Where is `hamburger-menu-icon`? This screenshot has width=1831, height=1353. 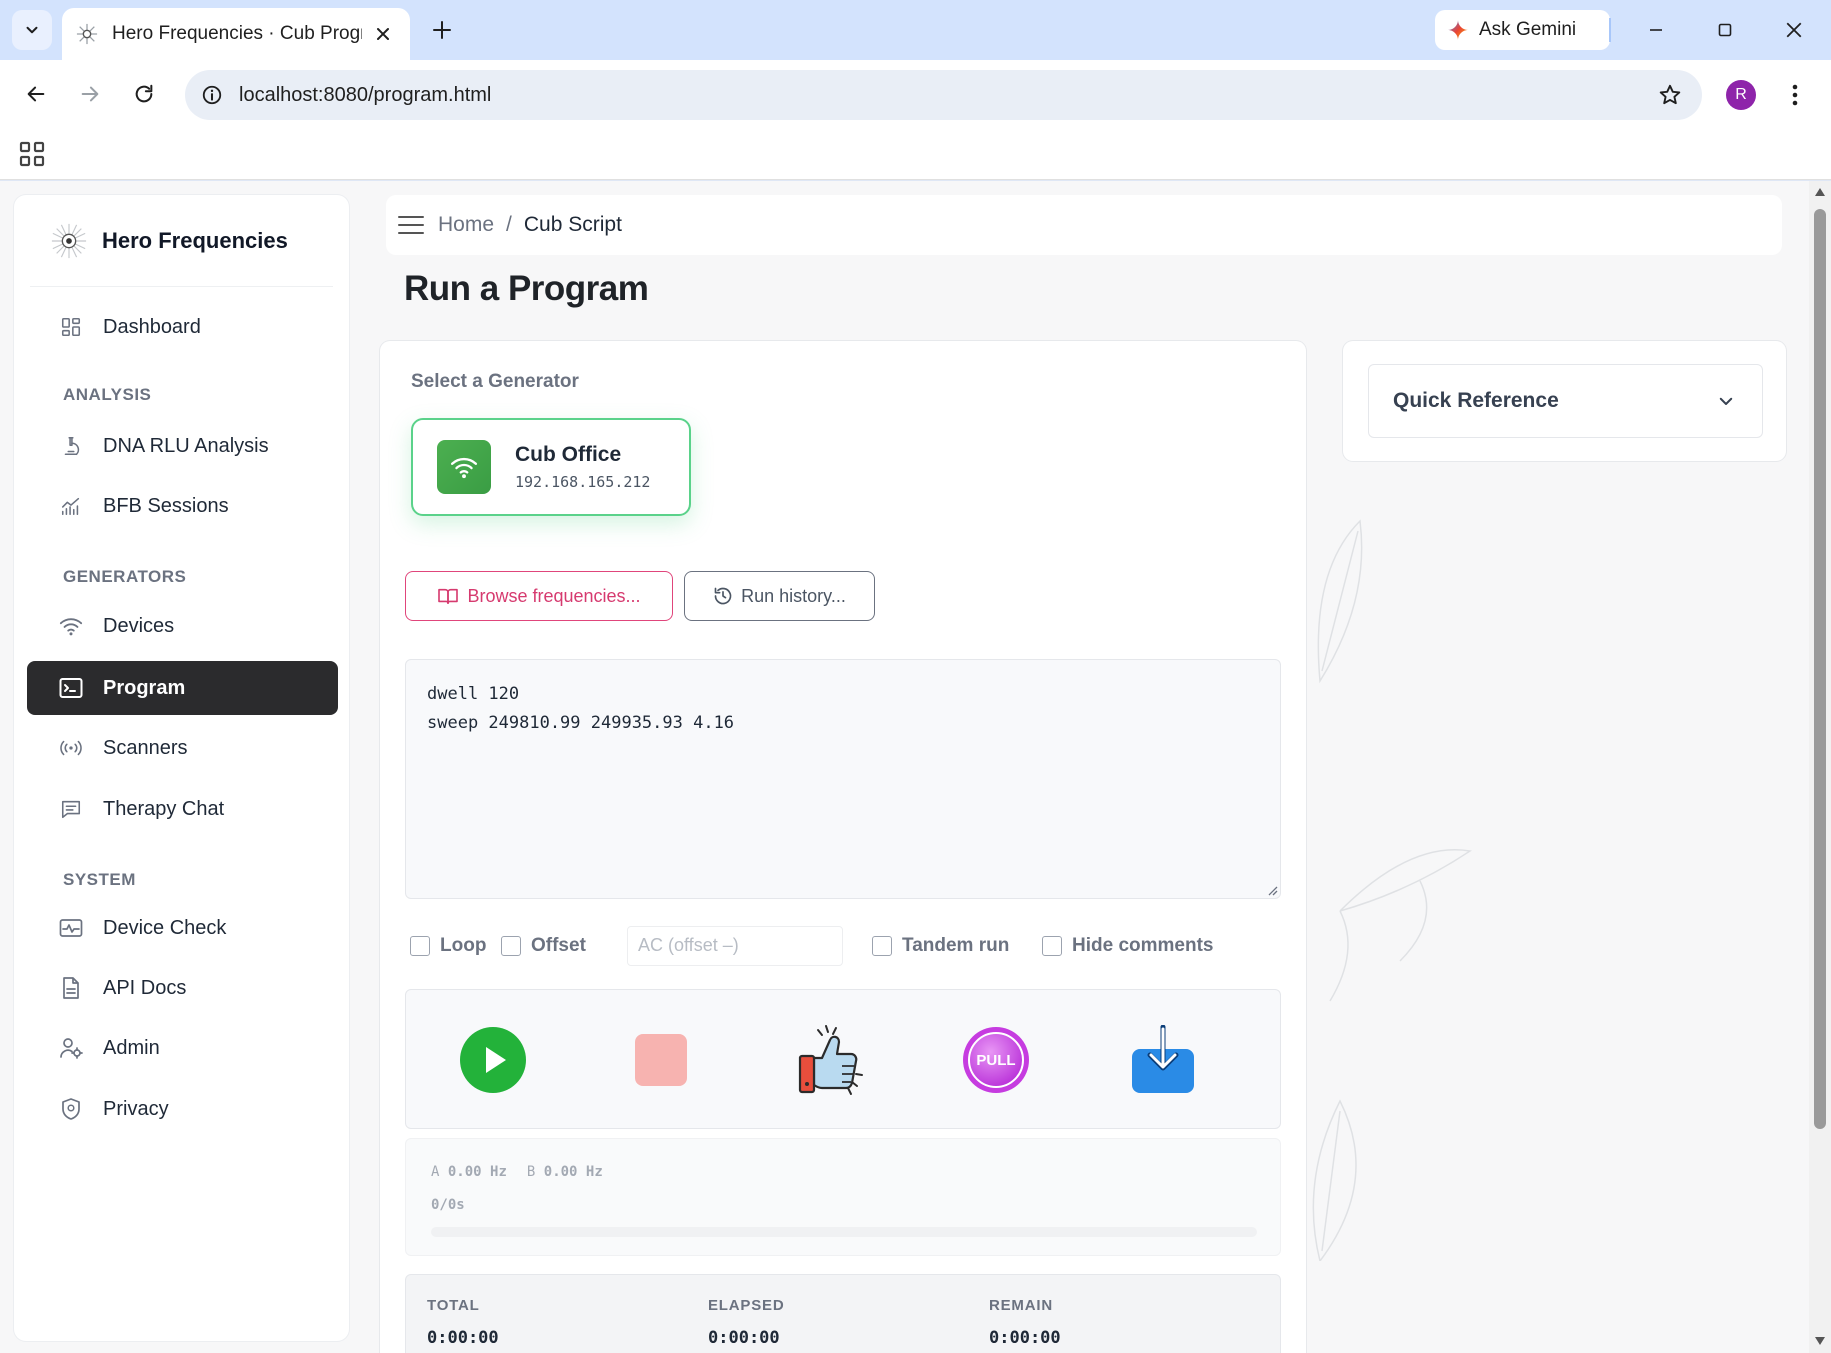 hamburger-menu-icon is located at coordinates (411, 225).